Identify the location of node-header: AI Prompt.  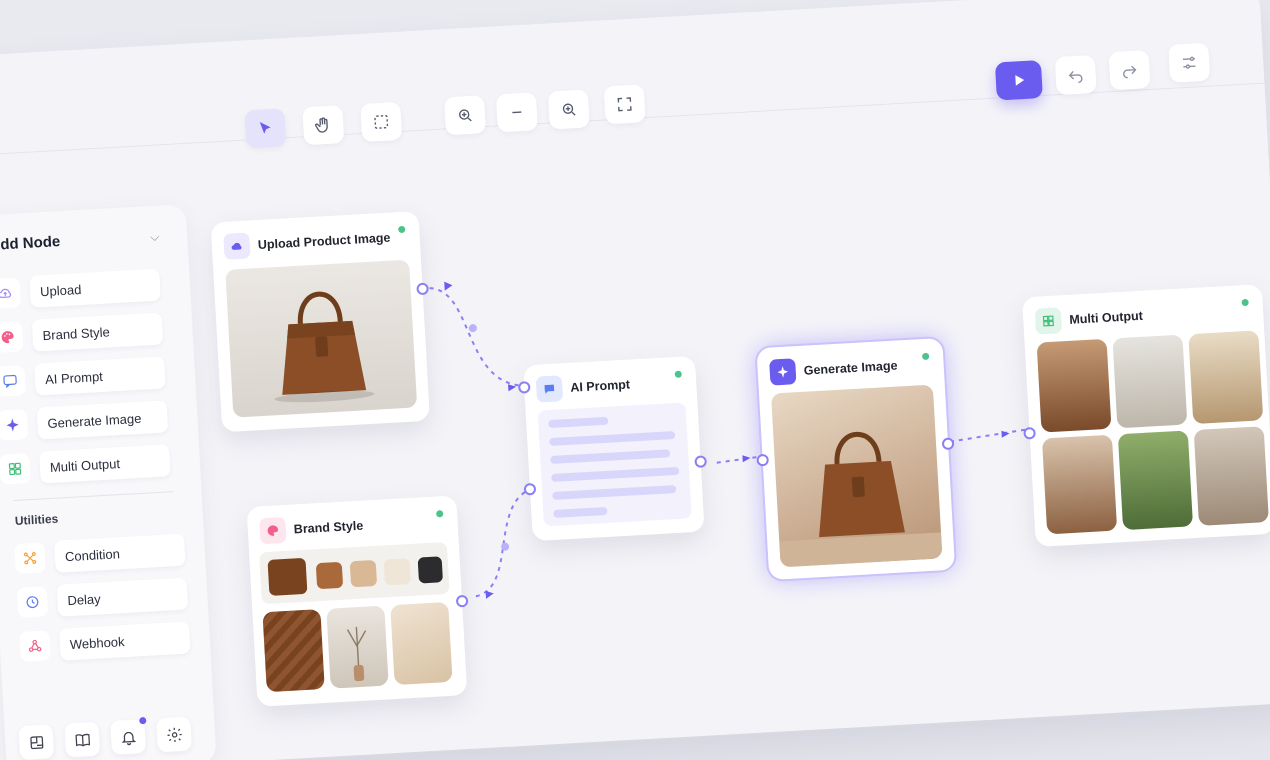
(583, 387).